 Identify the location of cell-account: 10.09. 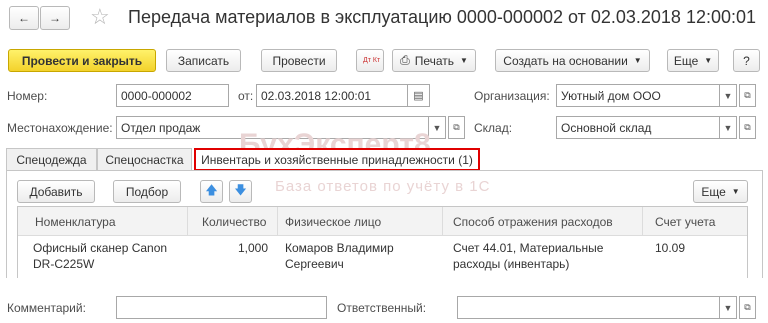
(670, 248).